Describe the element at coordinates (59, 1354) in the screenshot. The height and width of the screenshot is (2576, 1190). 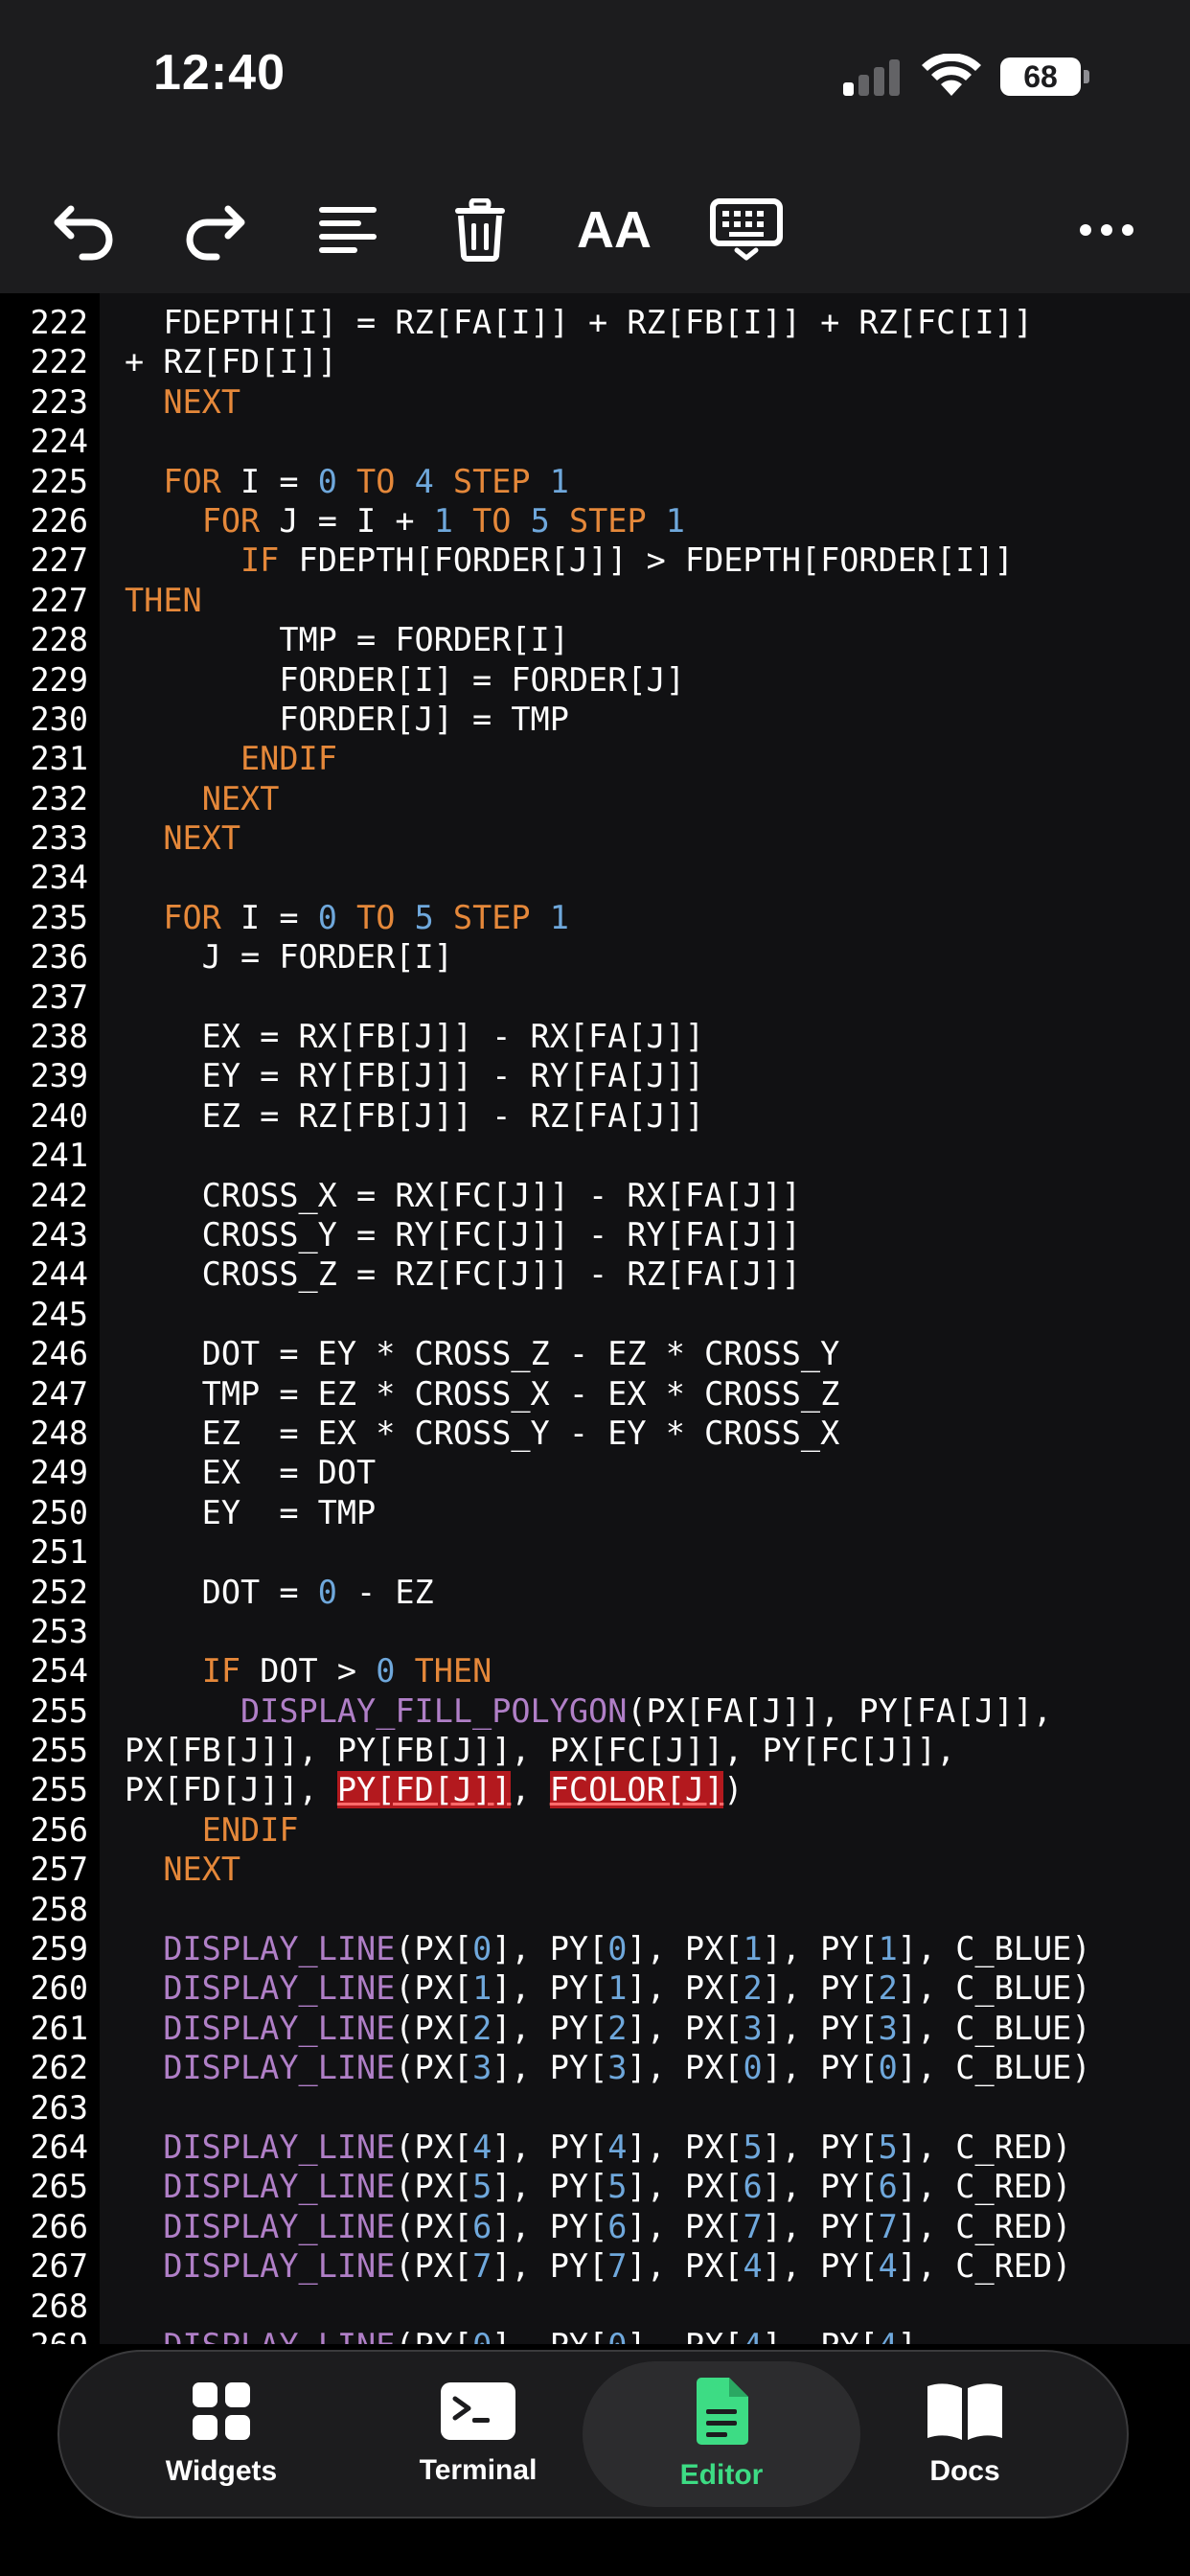
I see `line-number: 246` at that location.